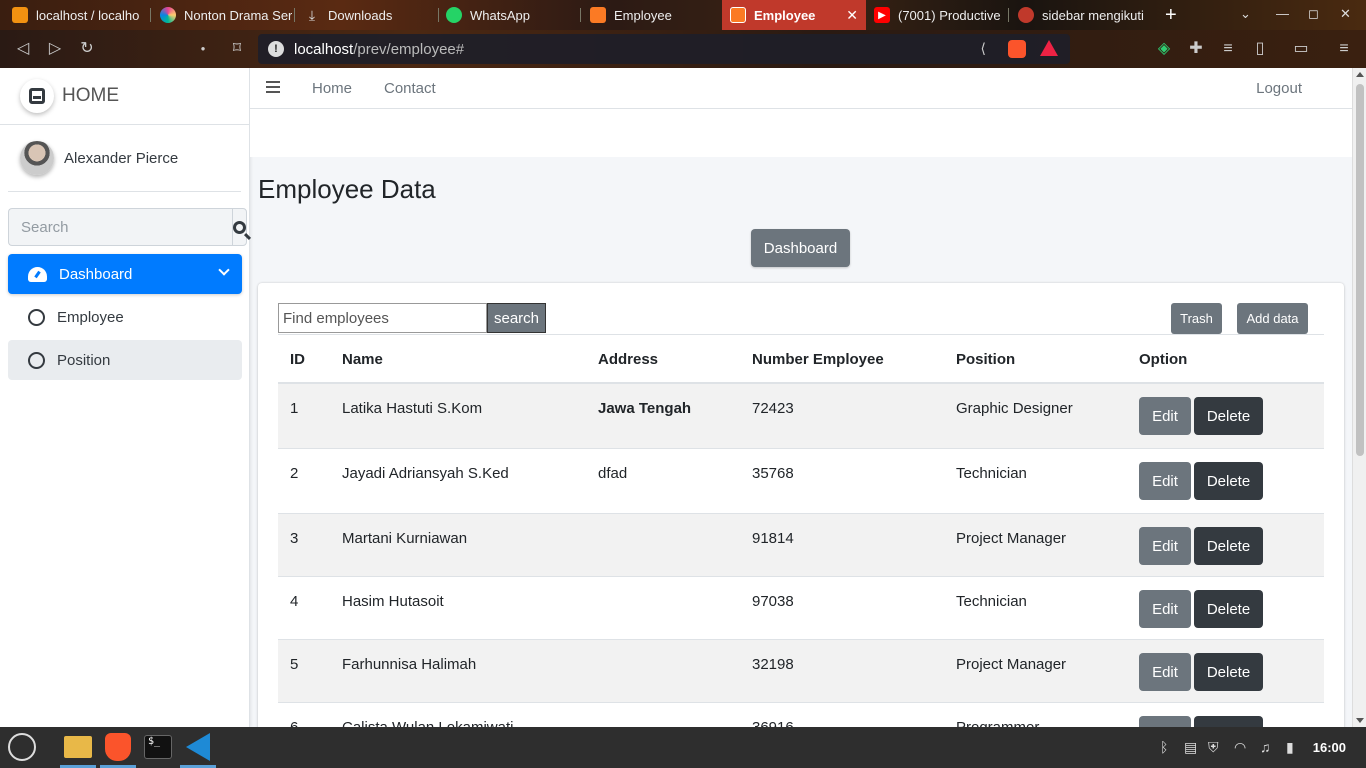 This screenshot has height=768, width=1366. What do you see at coordinates (1329, 747) in the screenshot?
I see `clock: 16:00` at bounding box center [1329, 747].